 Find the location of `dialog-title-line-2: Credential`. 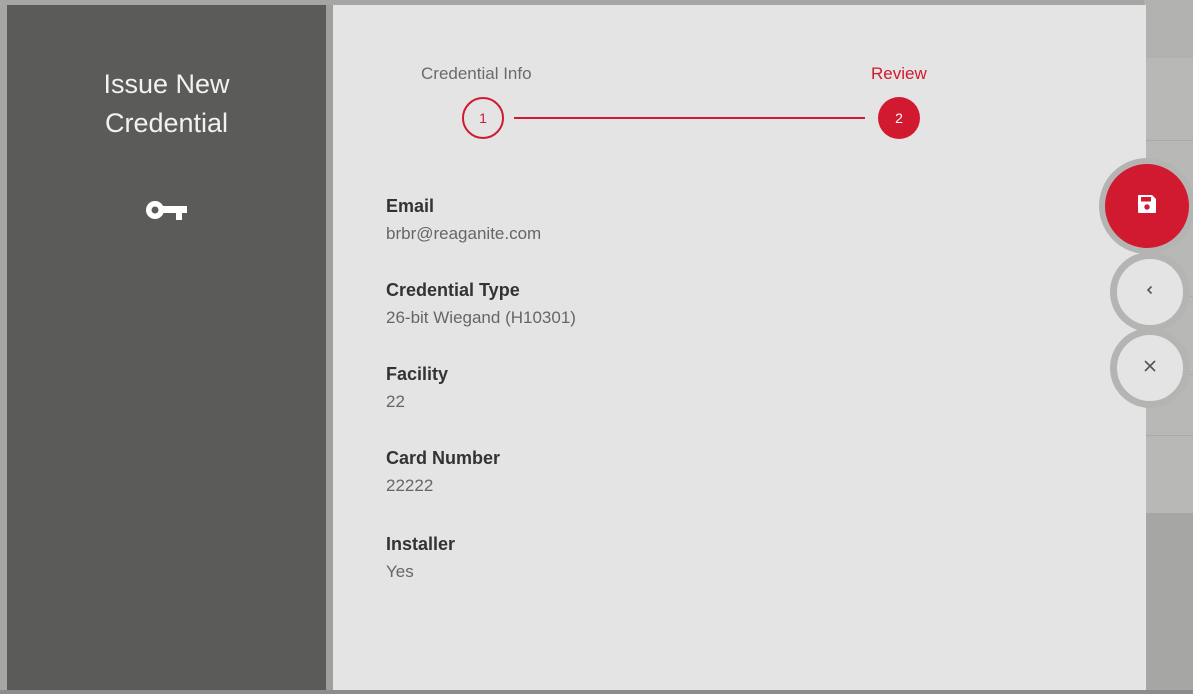

dialog-title-line-2: Credential is located at coordinates (166, 123).